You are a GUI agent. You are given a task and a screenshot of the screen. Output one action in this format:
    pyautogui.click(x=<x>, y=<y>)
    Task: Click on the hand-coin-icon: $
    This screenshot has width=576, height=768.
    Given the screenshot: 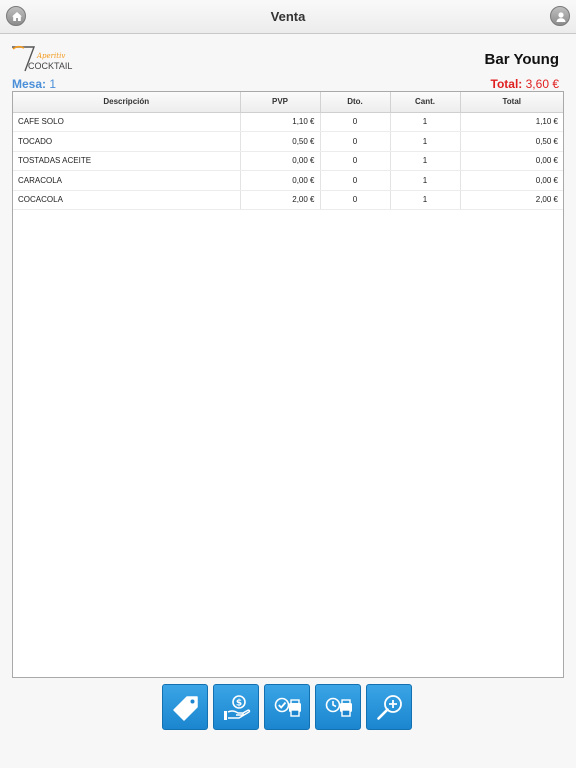 What is the action you would take?
    pyautogui.click(x=237, y=707)
    